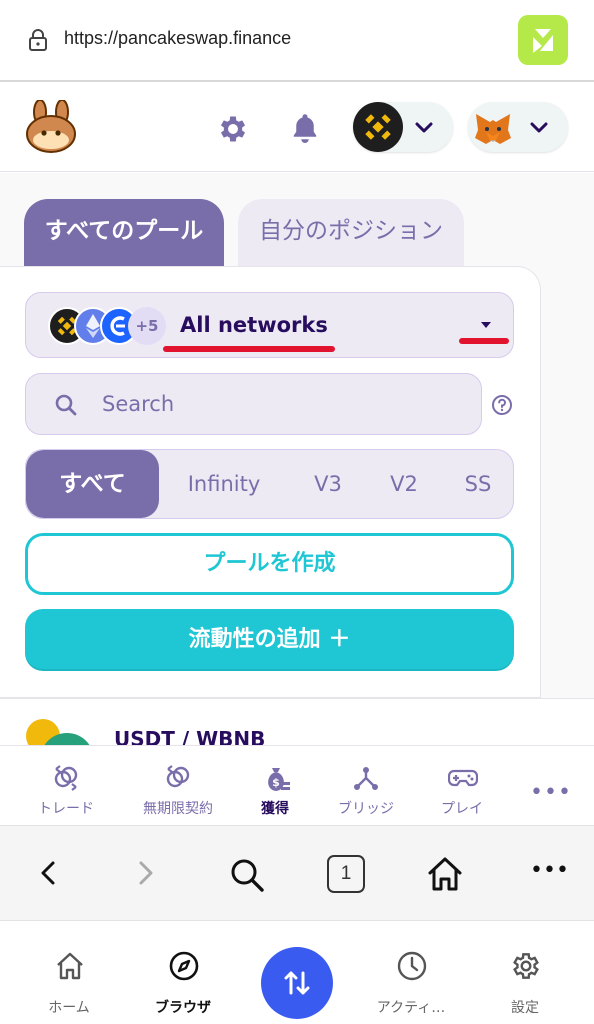  I want to click on pancakeswap-logo-icon, so click(51, 127).